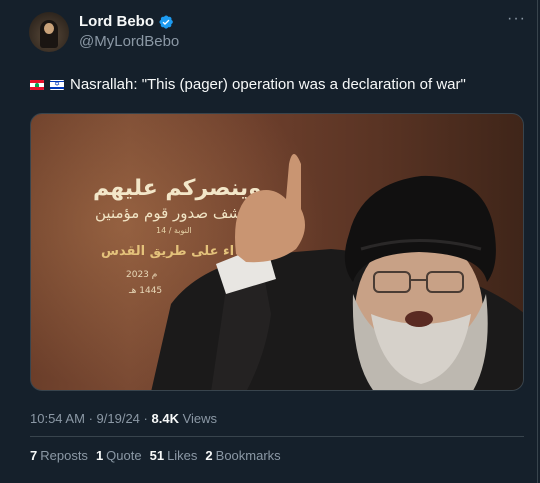 The width and height of the screenshot is (540, 483). What do you see at coordinates (49, 28) in the screenshot?
I see `avatar-face` at bounding box center [49, 28].